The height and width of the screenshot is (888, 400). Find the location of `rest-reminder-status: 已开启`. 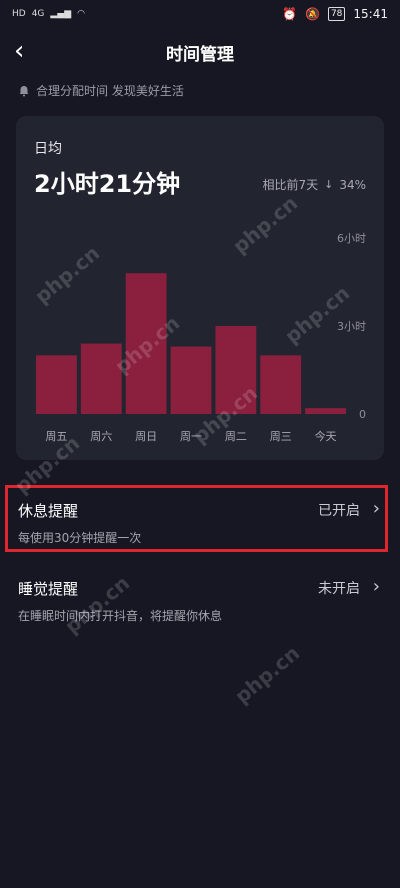

rest-reminder-status: 已开启 is located at coordinates (339, 511).